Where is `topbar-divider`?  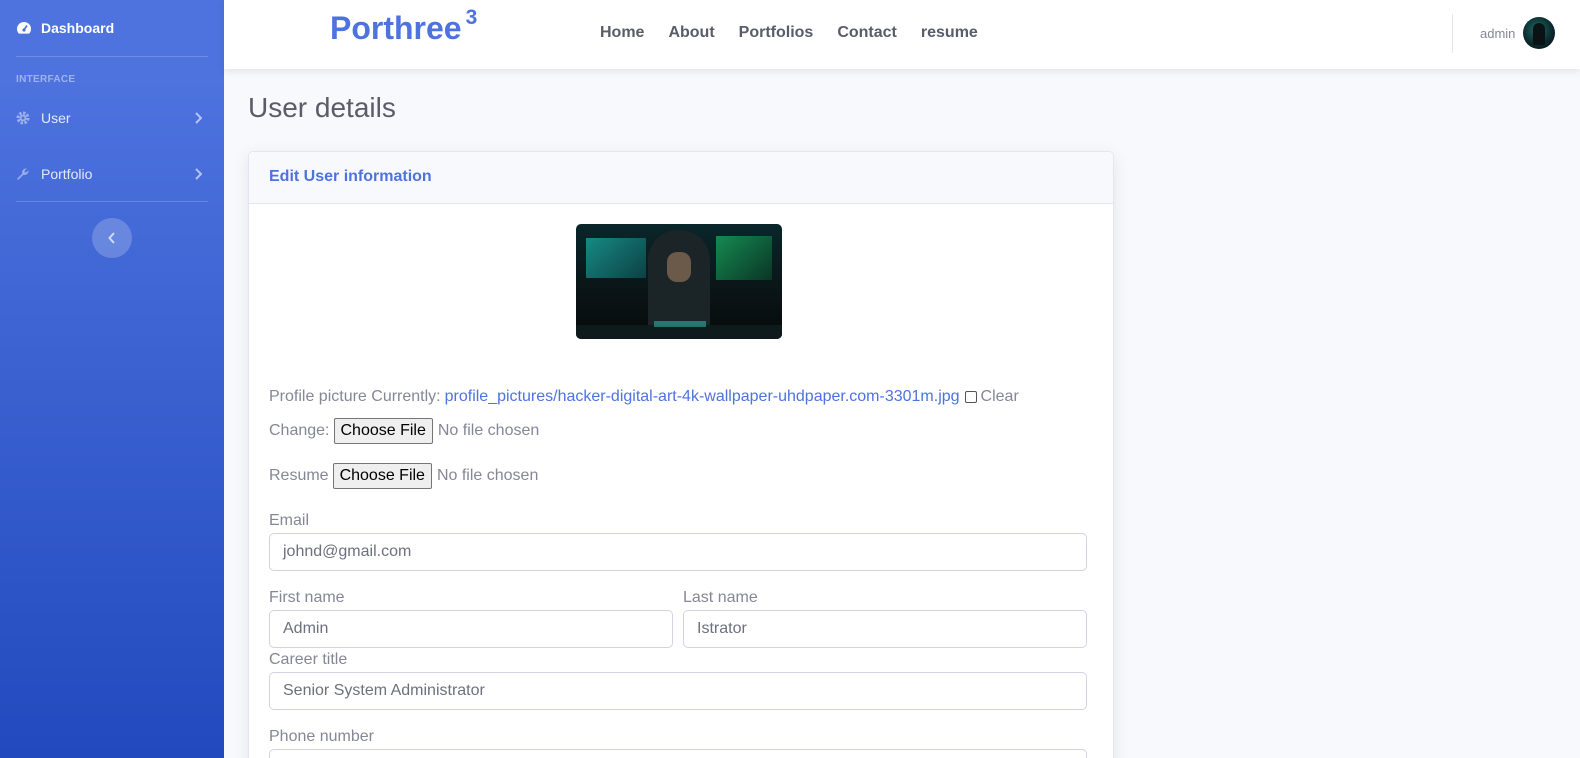 topbar-divider is located at coordinates (1452, 33).